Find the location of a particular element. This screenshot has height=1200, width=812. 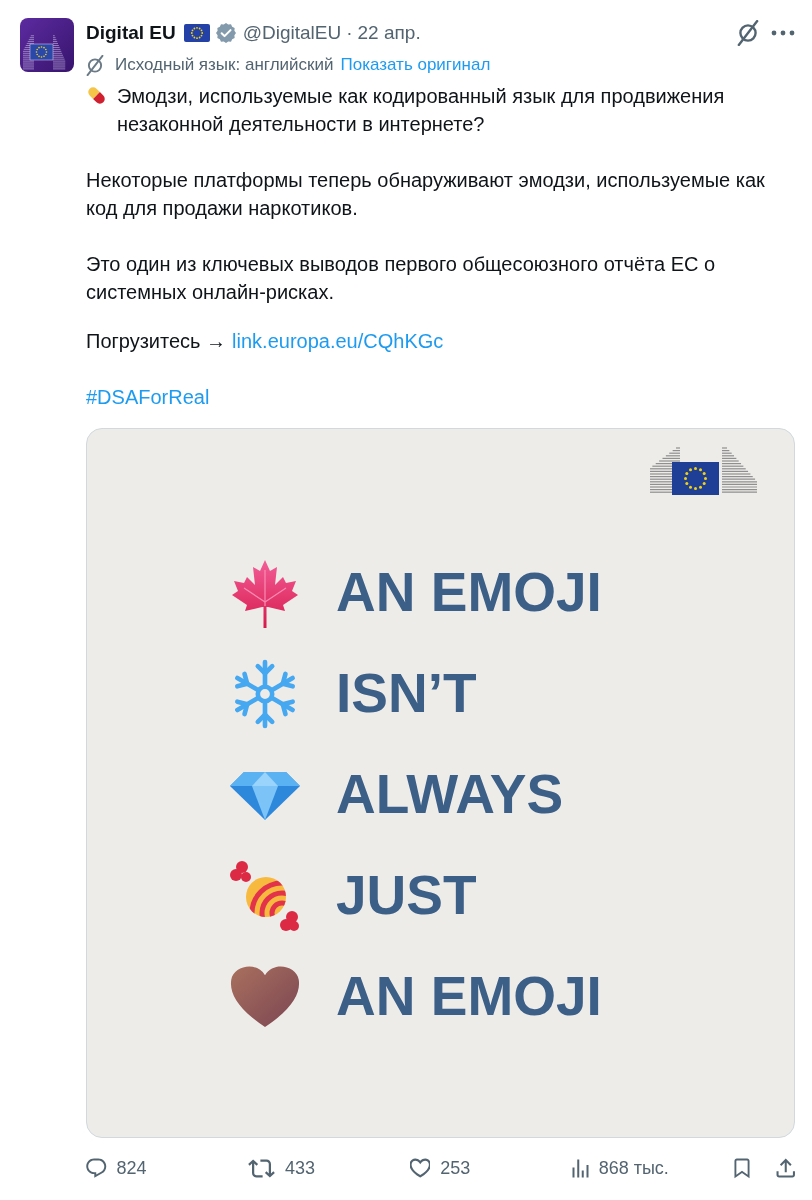

author-name: Digital EU is located at coordinates (131, 33).